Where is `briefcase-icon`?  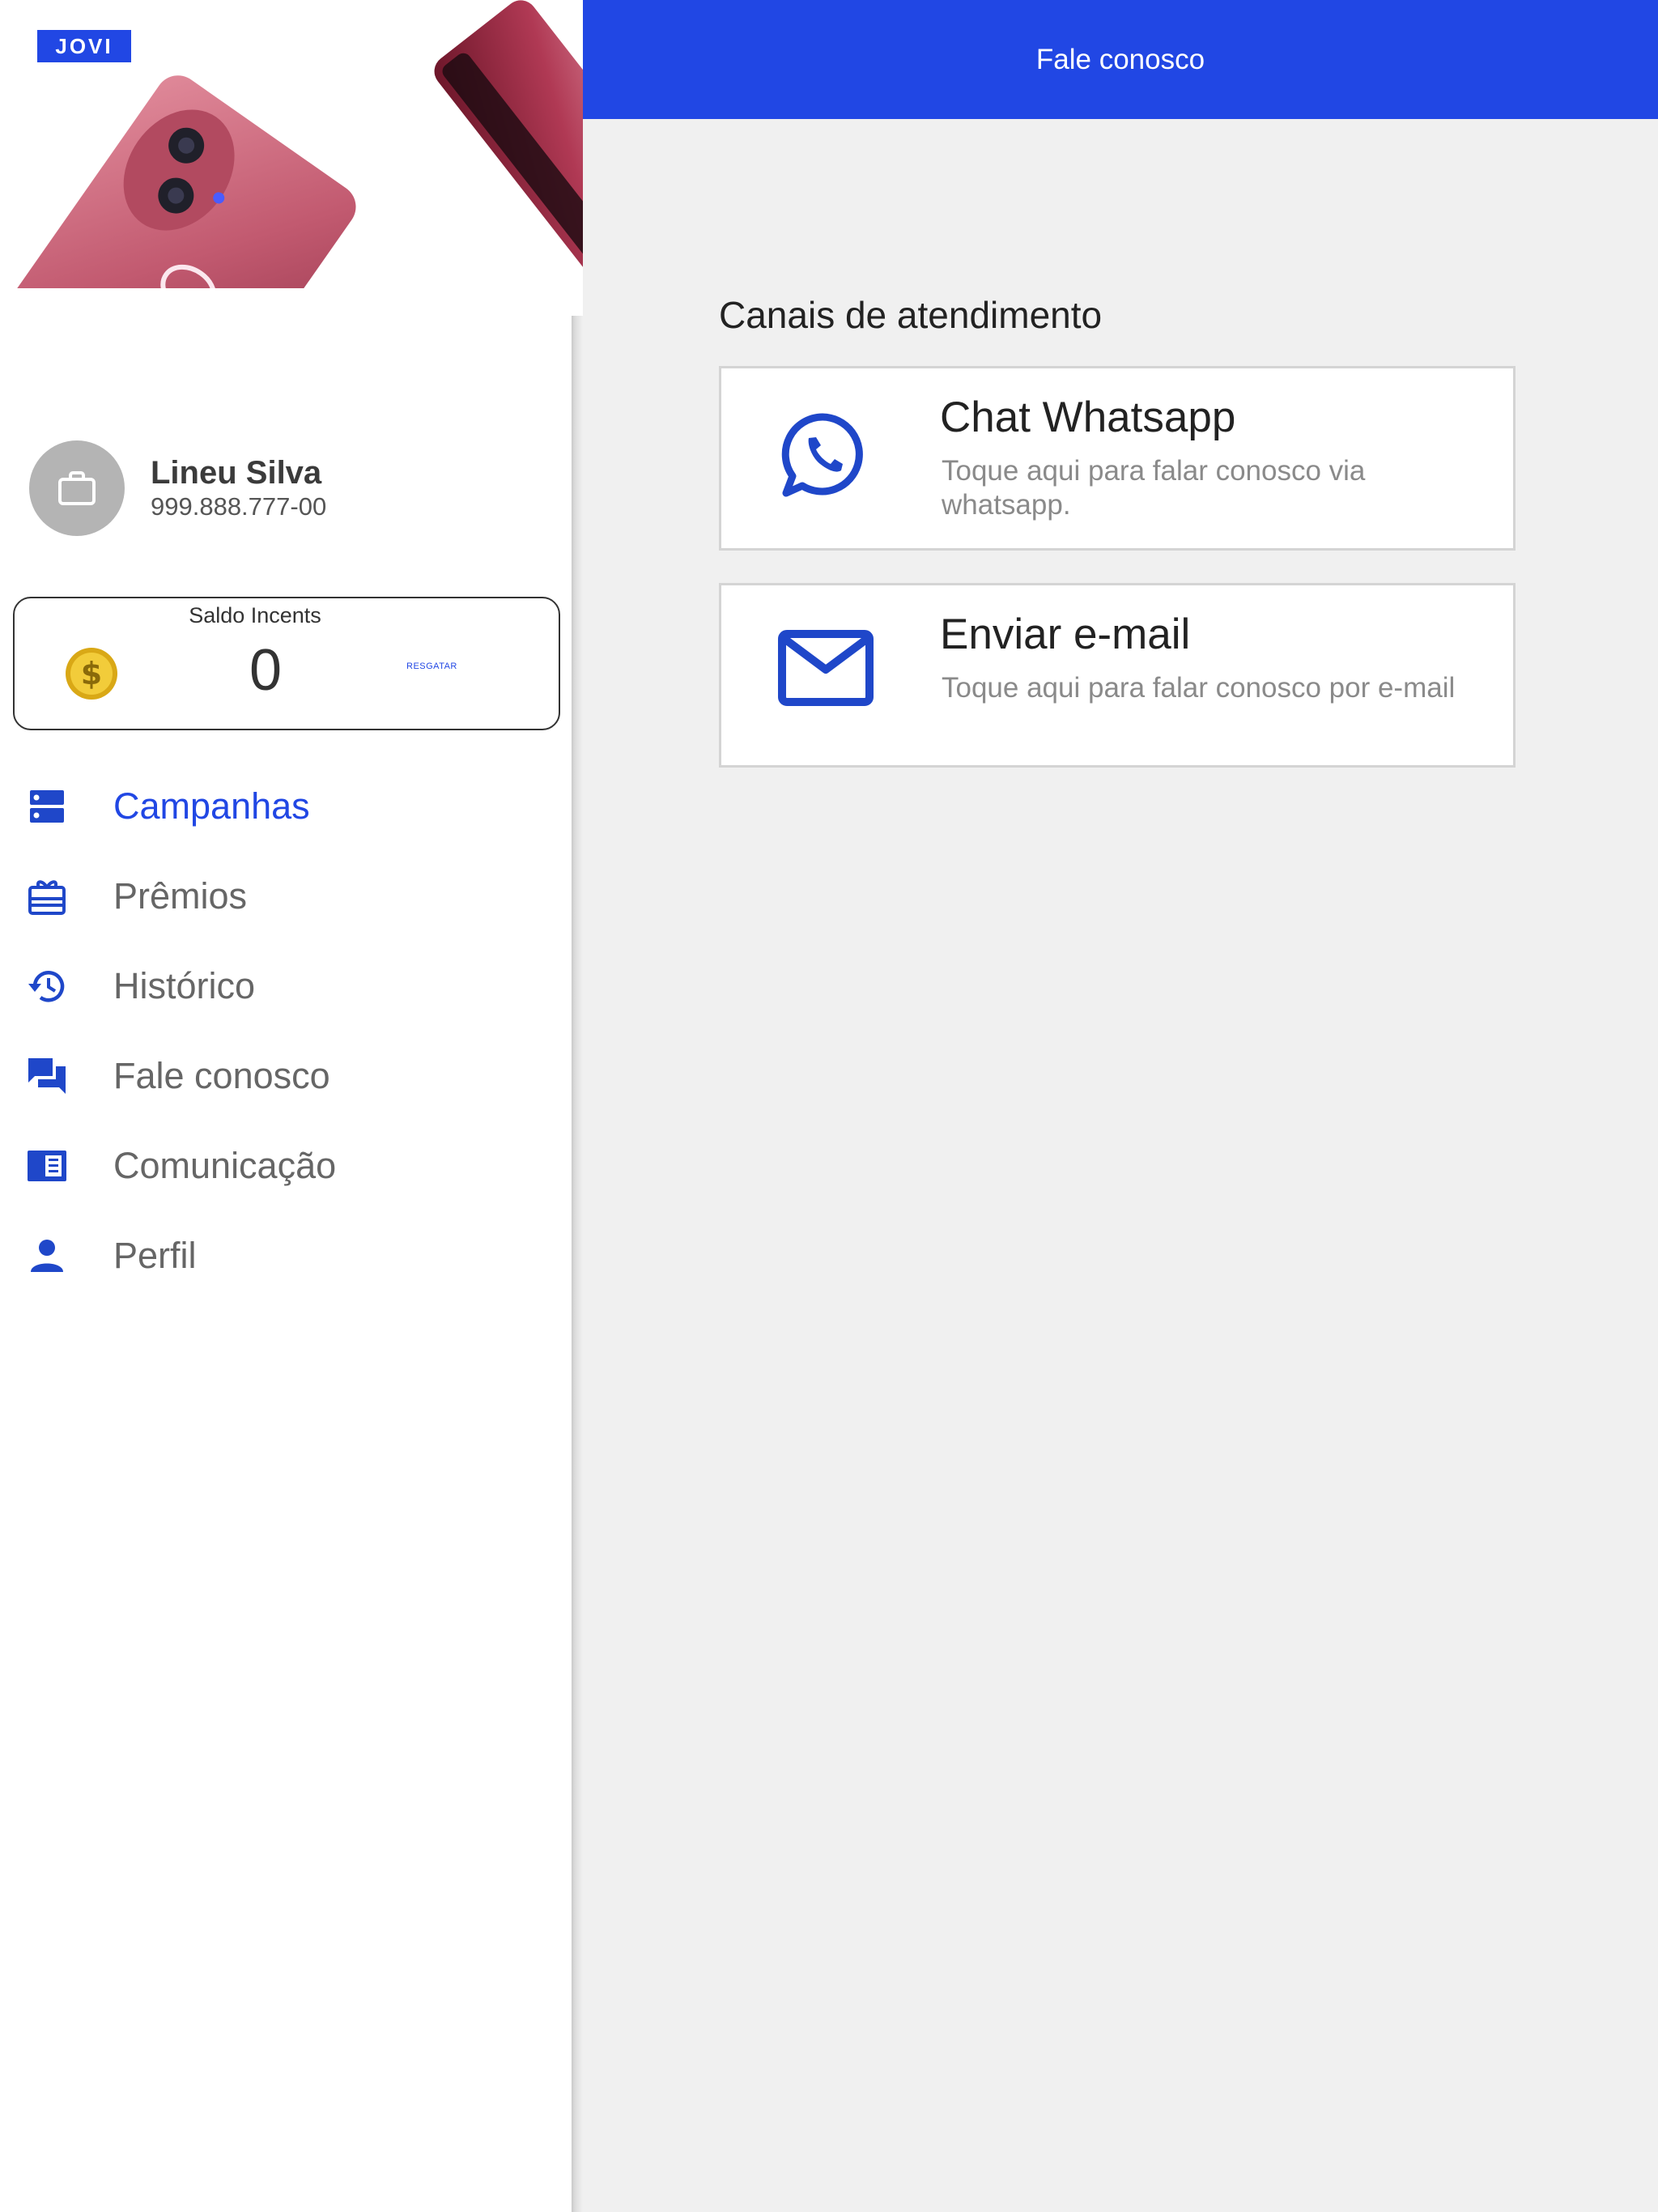 briefcase-icon is located at coordinates (77, 488).